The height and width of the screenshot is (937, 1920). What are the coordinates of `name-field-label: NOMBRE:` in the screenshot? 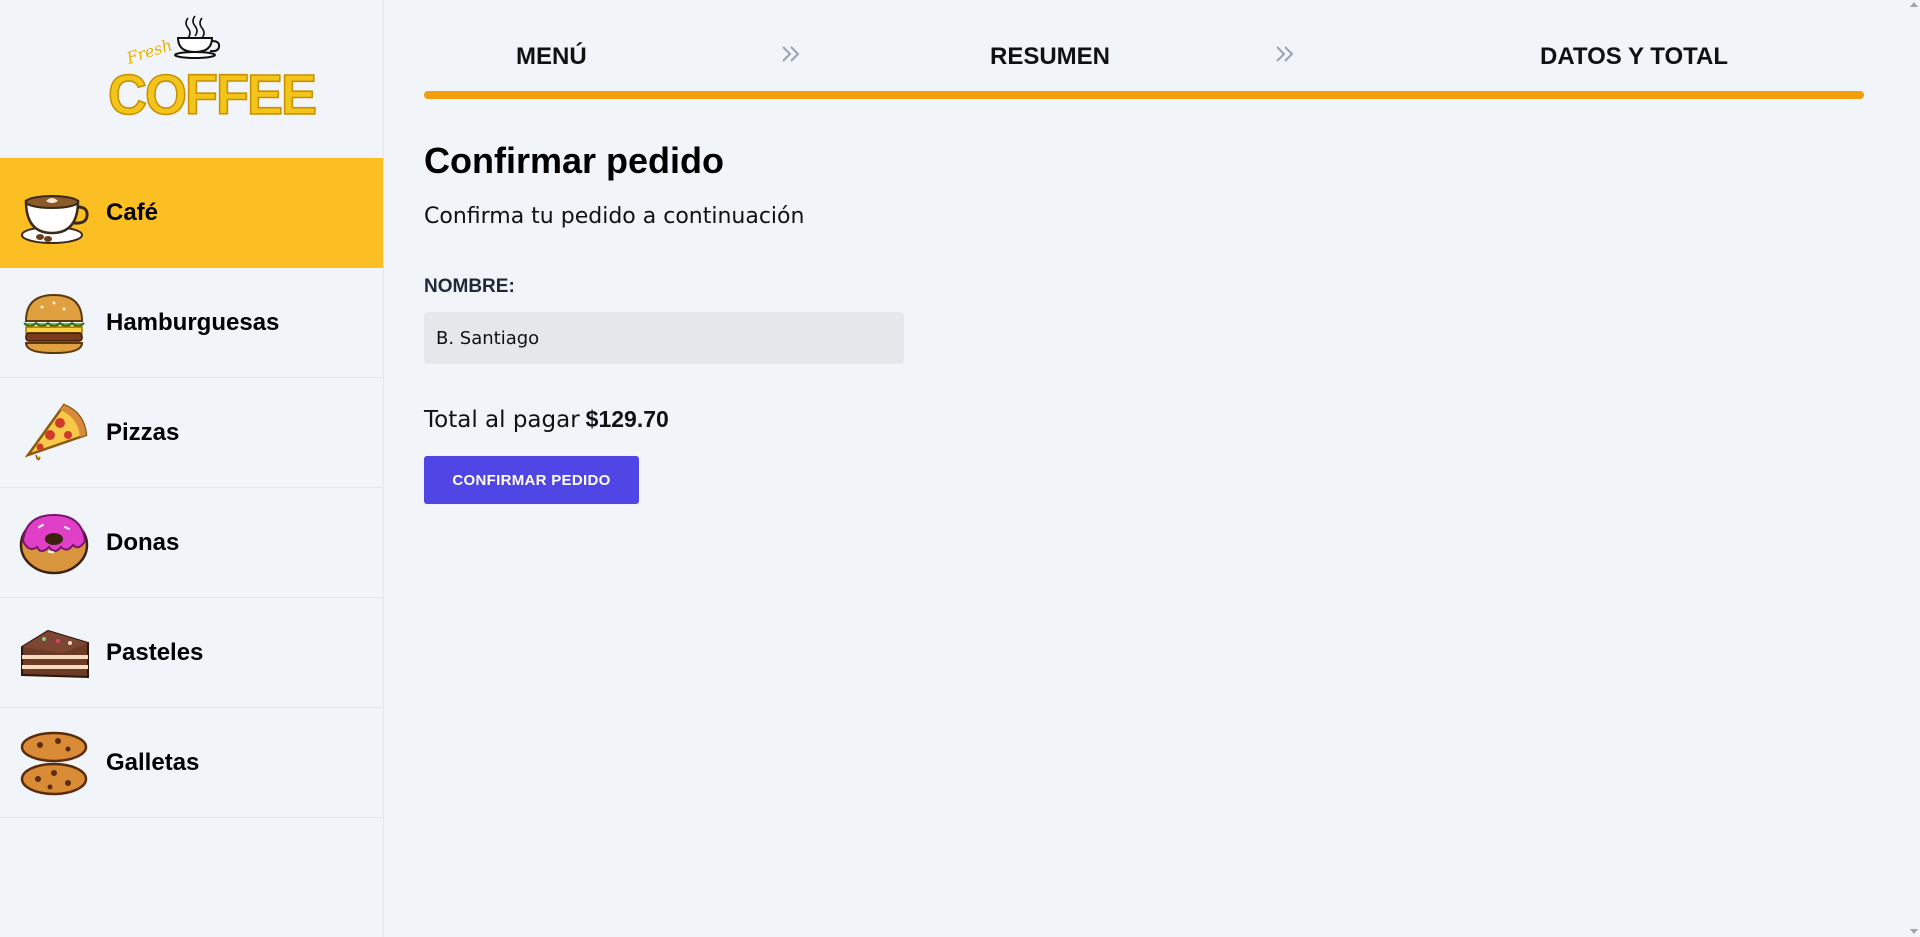 It's located at (469, 286).